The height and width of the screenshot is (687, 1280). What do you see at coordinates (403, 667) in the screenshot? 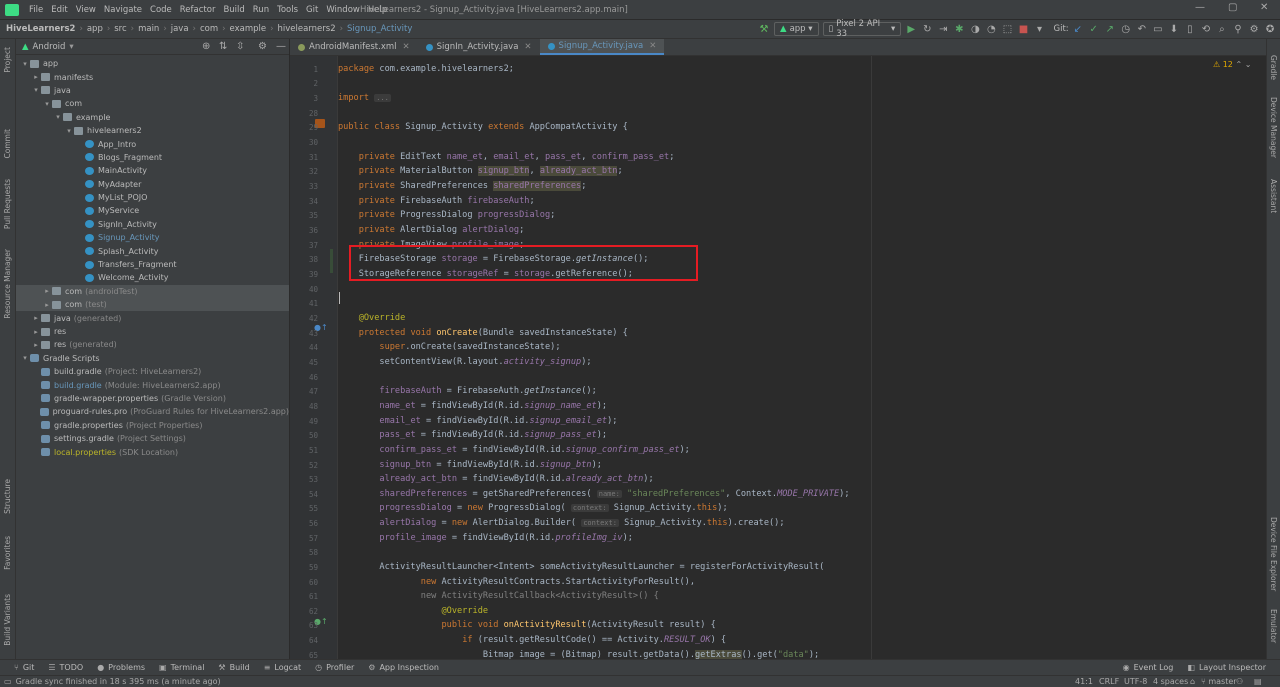
I see `tool-window-app-inspection: ⚙ App Inspection` at bounding box center [403, 667].